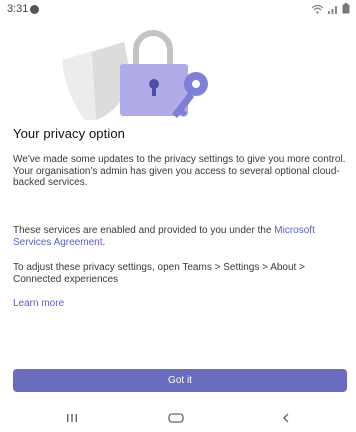 This screenshot has height=432, width=356. I want to click on recent-apps-icon, so click(72, 418).